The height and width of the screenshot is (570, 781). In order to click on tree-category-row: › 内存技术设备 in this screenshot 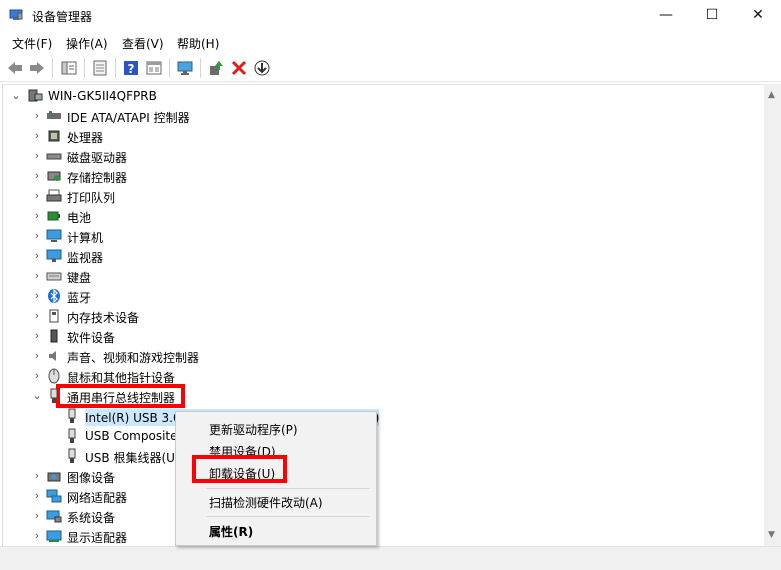, I will do `click(373, 316)`.